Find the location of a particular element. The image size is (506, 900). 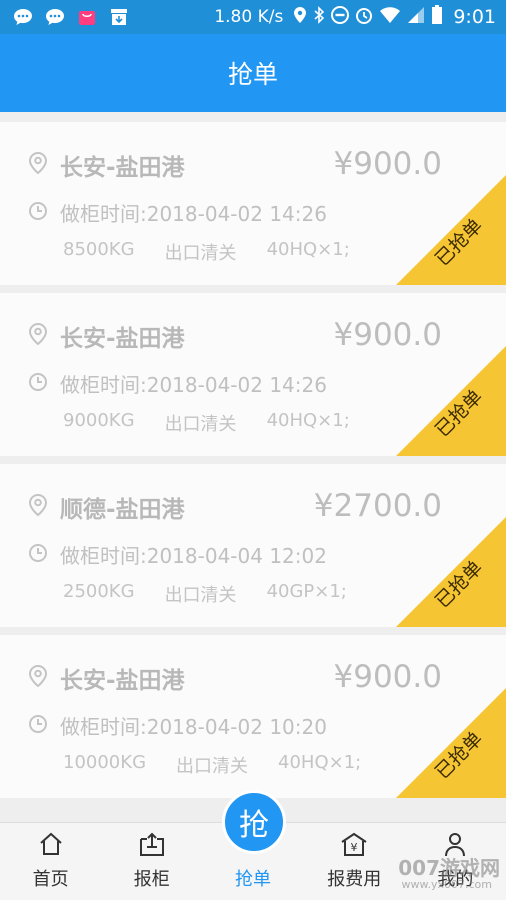

signal-icon is located at coordinates (416, 17).